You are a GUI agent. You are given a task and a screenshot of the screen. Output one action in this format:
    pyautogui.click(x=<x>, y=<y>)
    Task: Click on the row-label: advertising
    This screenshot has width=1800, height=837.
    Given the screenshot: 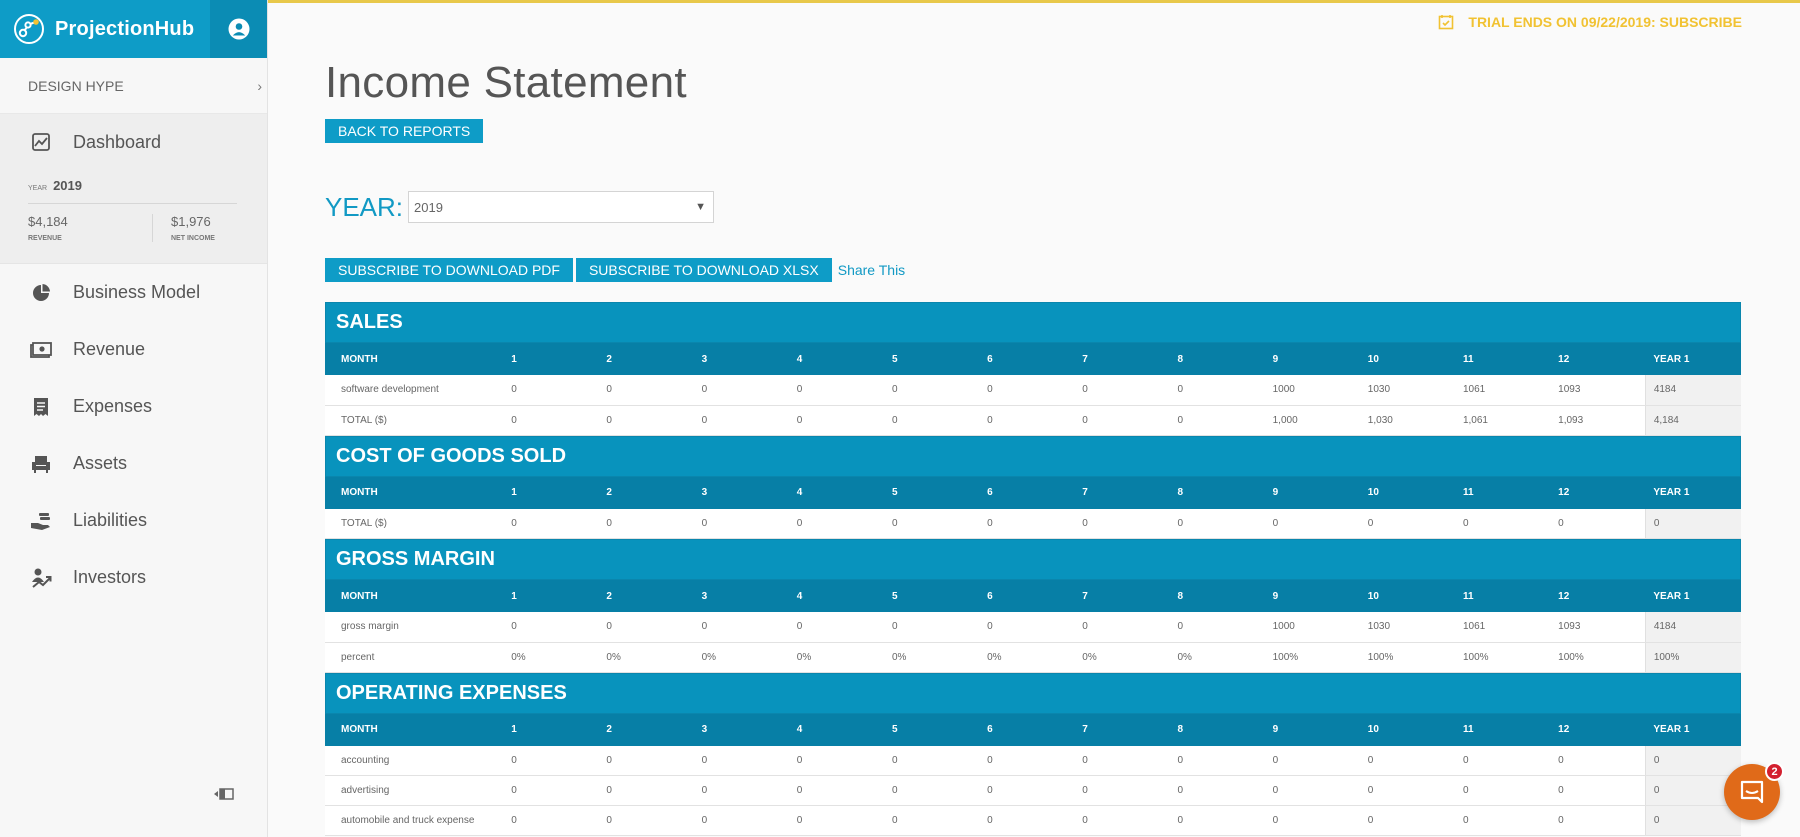 What is the action you would take?
    pyautogui.click(x=414, y=790)
    